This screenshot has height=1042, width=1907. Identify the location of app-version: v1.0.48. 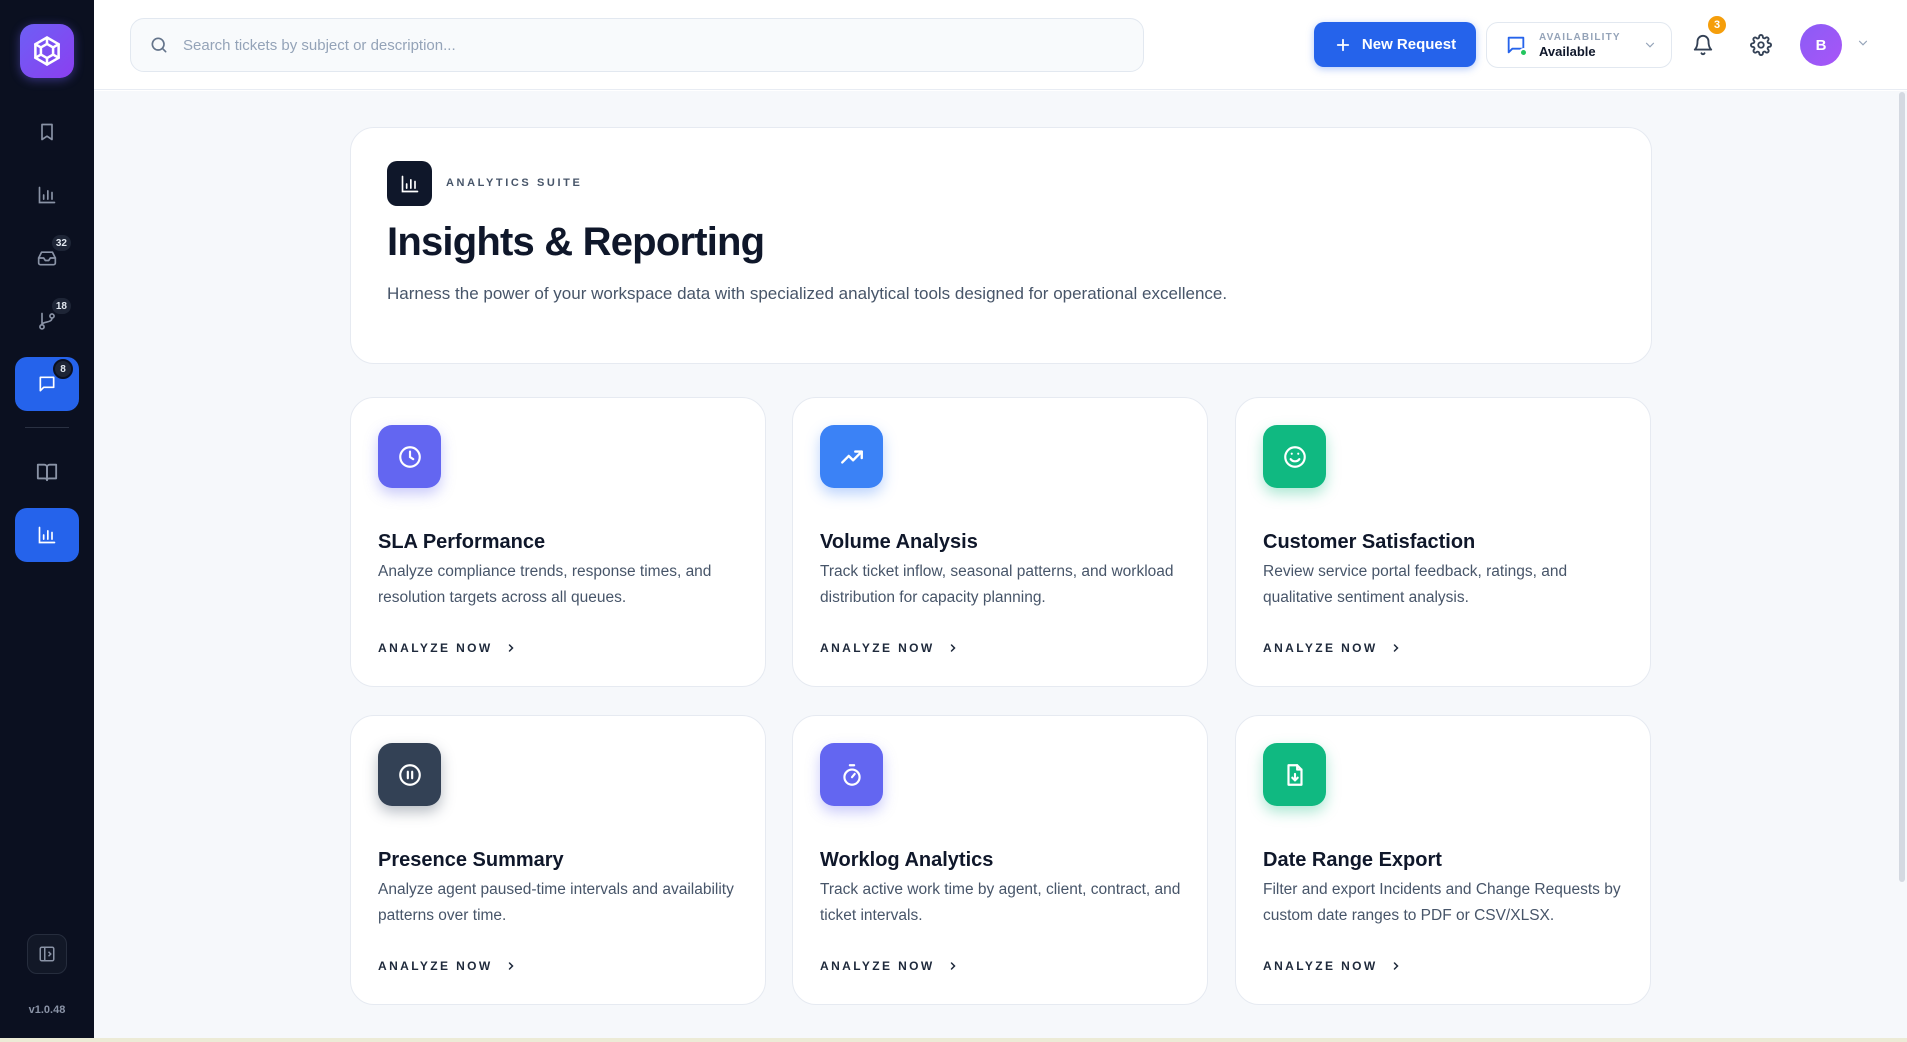
(47, 1010).